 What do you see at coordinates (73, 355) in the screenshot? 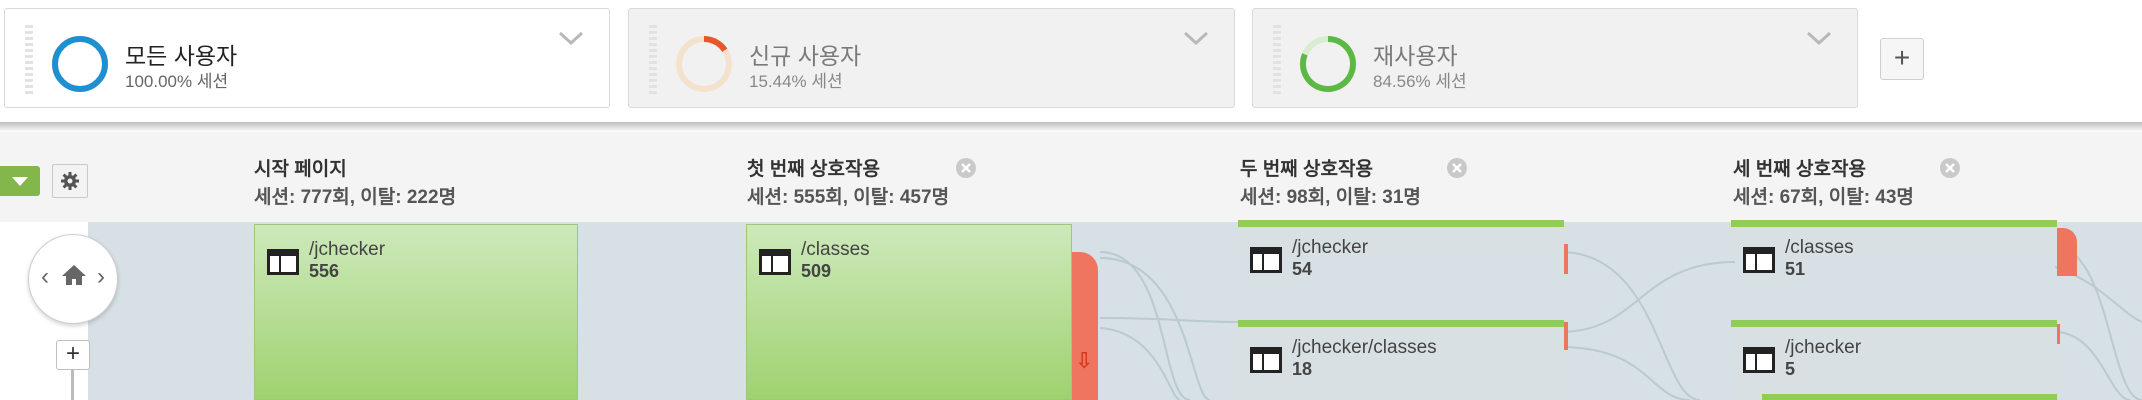
I see `zoom-in-button: +` at bounding box center [73, 355].